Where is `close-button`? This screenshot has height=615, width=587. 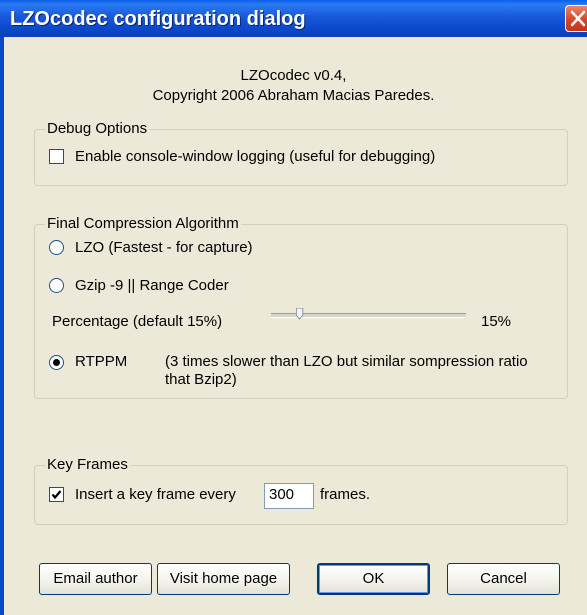 close-button is located at coordinates (576, 18).